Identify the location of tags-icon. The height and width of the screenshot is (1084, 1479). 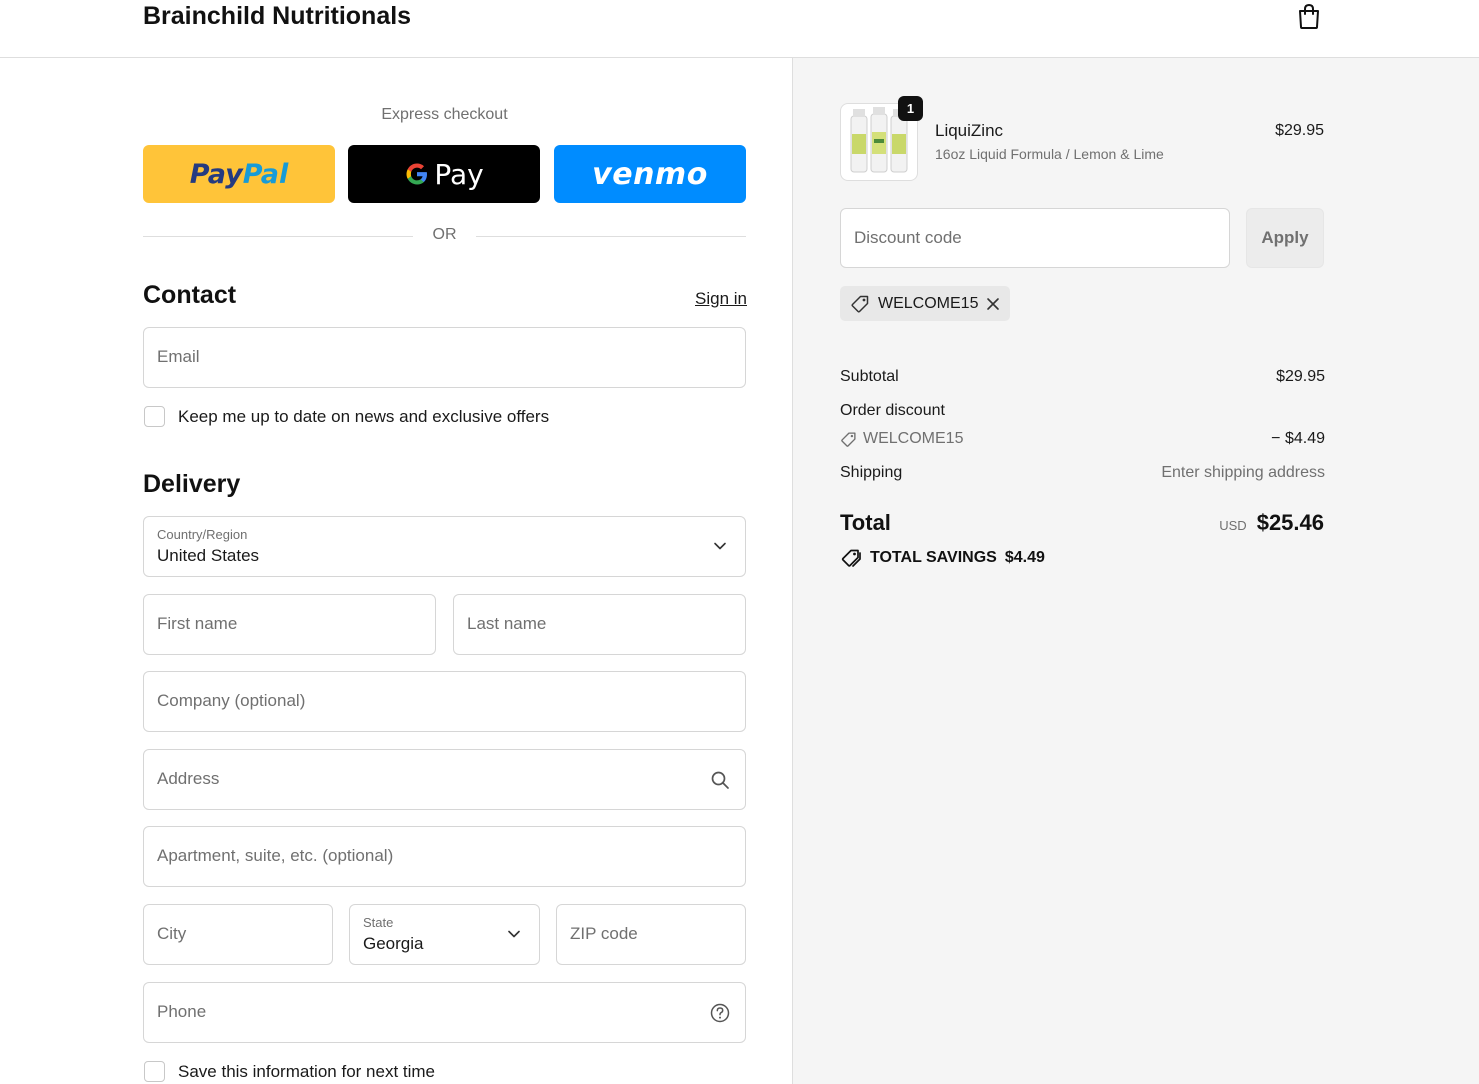
(851, 558).